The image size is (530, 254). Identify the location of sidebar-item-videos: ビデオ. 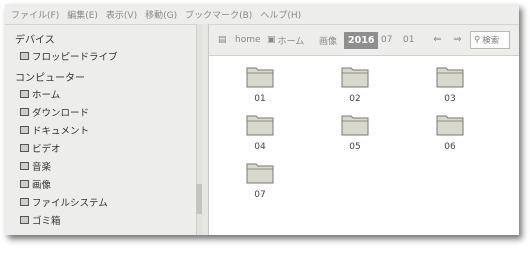
(40, 148).